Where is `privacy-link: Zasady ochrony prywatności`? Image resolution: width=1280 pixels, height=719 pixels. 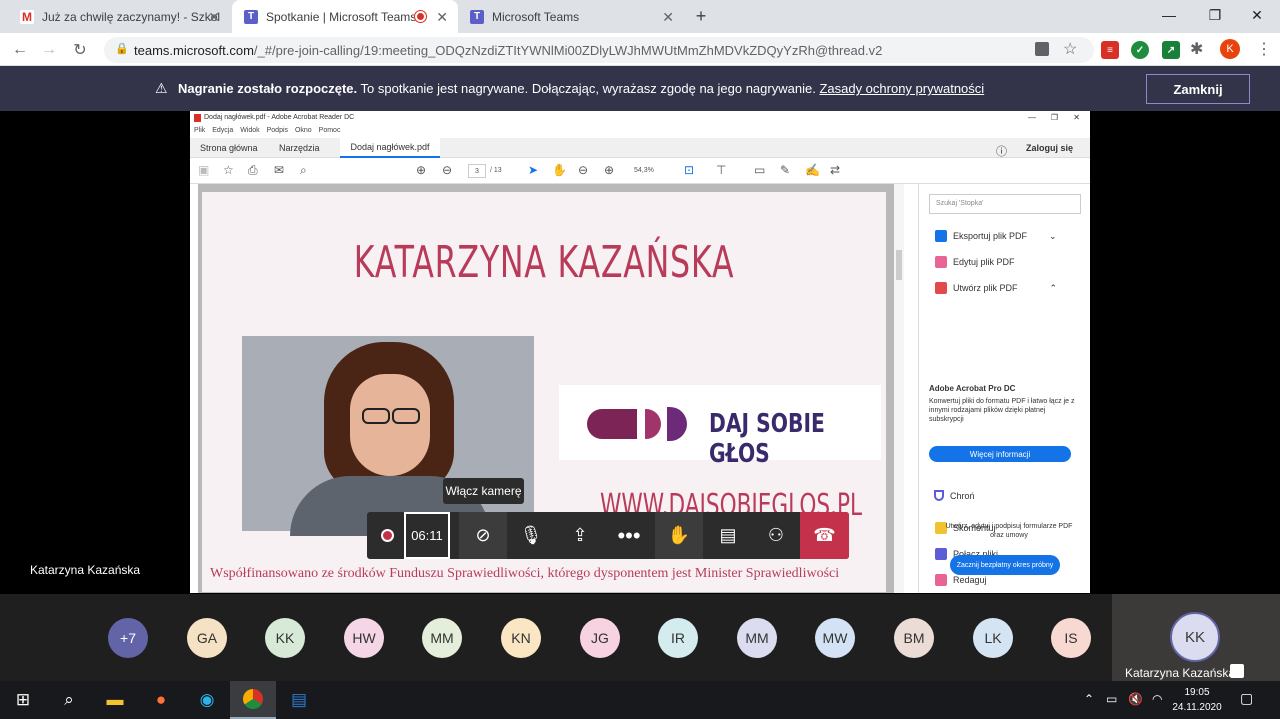
privacy-link: Zasady ochrony prywatności is located at coordinates (901, 88).